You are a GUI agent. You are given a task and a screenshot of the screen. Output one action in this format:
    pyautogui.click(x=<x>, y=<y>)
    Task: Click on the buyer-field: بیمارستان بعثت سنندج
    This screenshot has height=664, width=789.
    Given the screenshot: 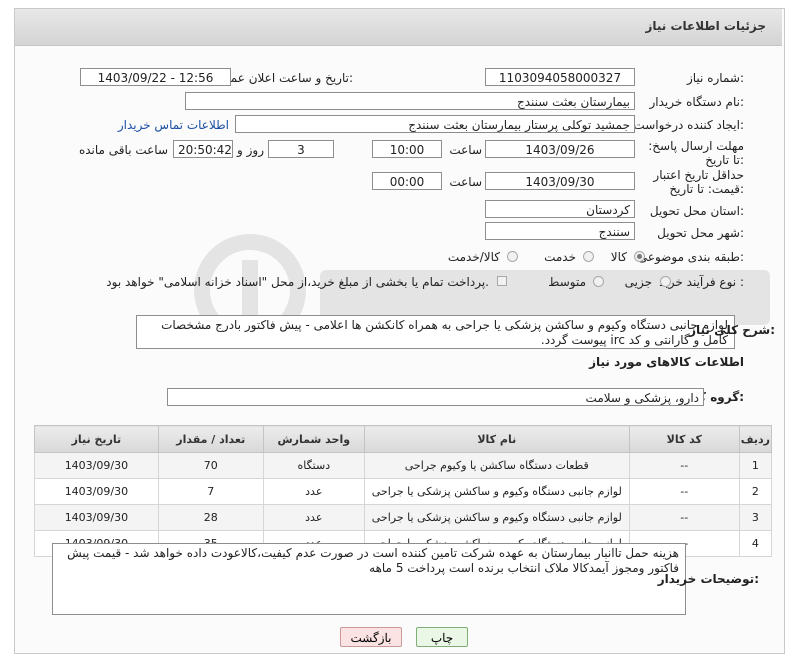 What is the action you would take?
    pyautogui.click(x=410, y=101)
    